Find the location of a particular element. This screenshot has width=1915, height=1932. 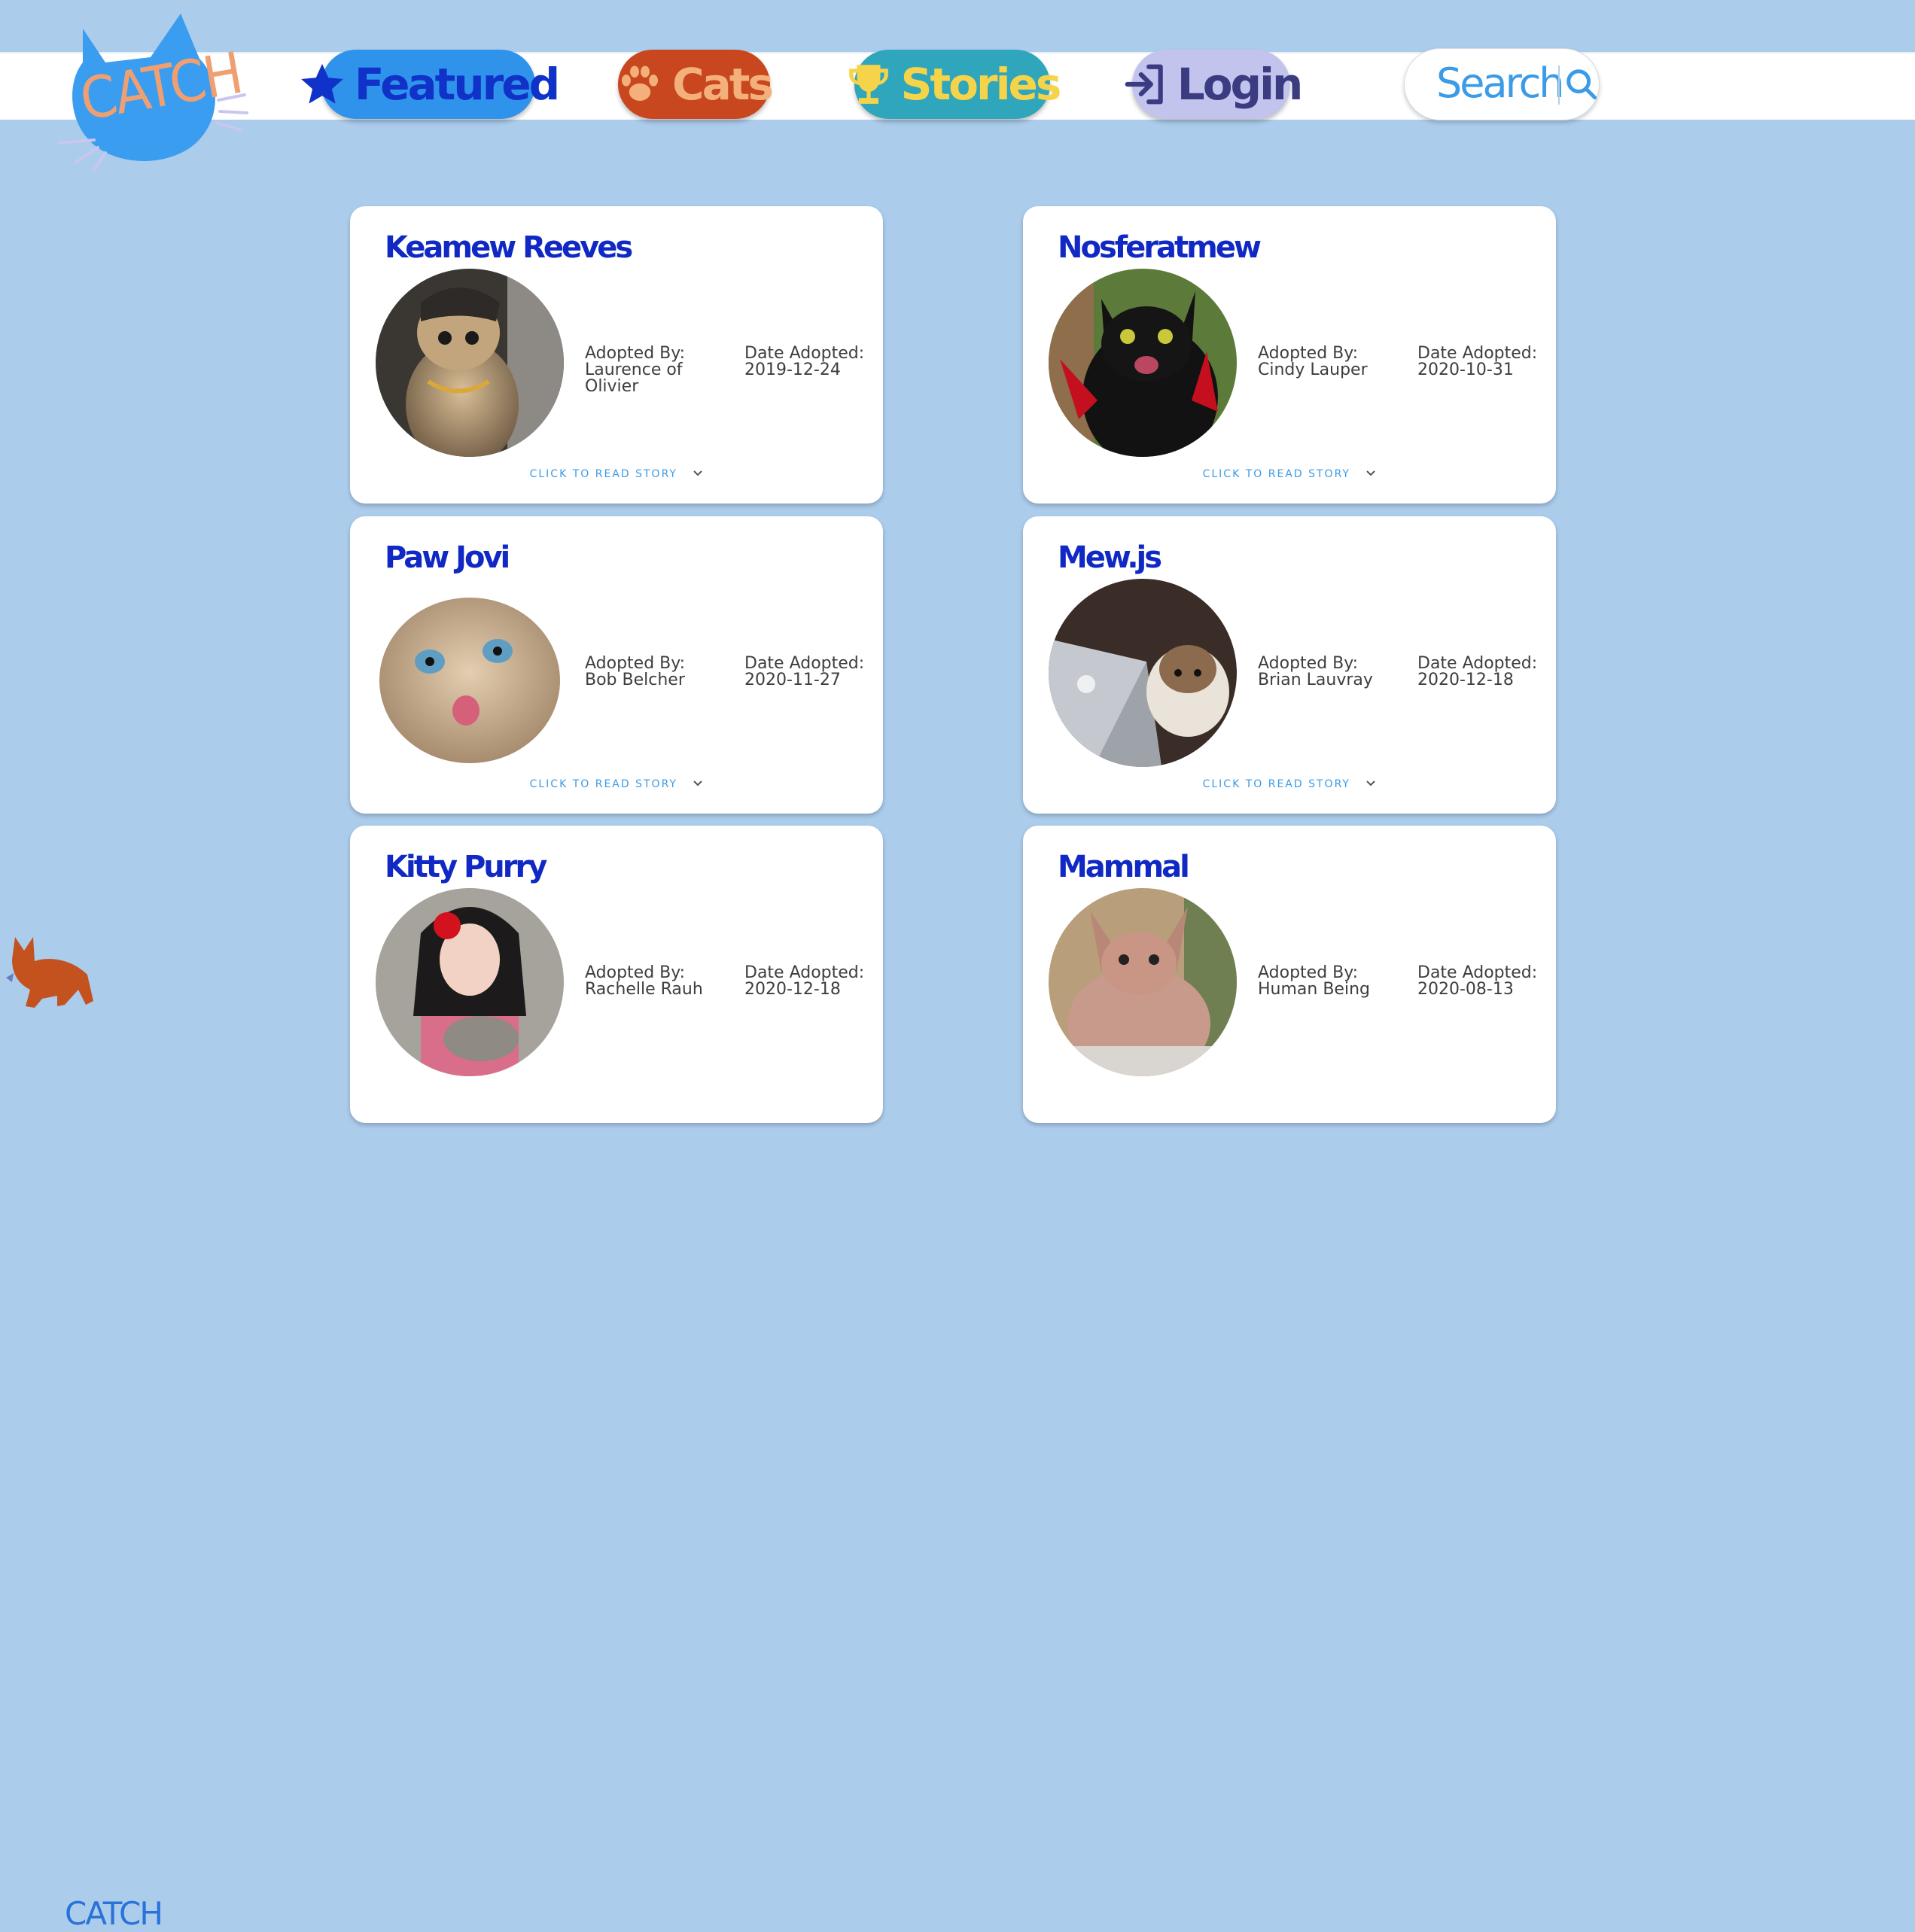

search-label: Search is located at coordinates (1500, 83).